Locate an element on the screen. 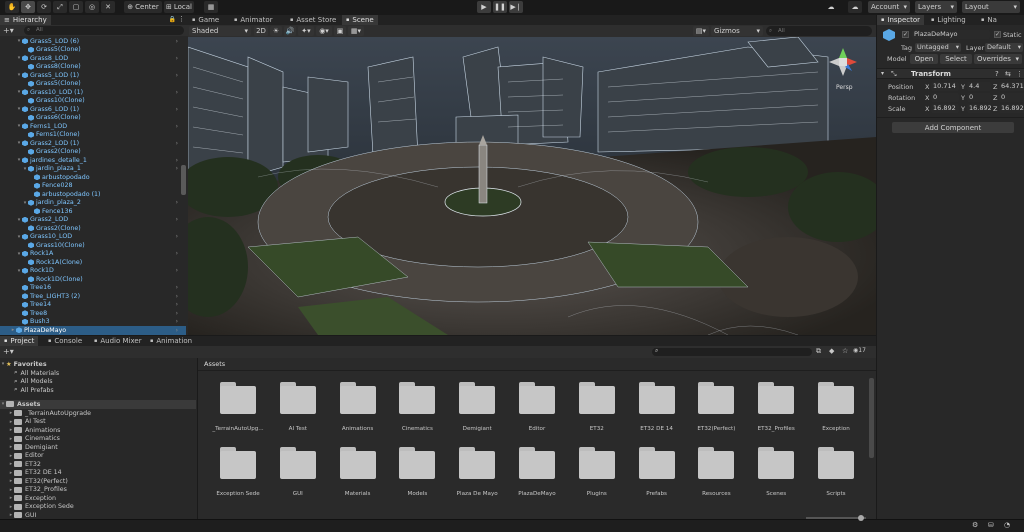 This screenshot has width=1024, height=532. gizmos-dropdown: Gizmos ▾ is located at coordinates (737, 31).